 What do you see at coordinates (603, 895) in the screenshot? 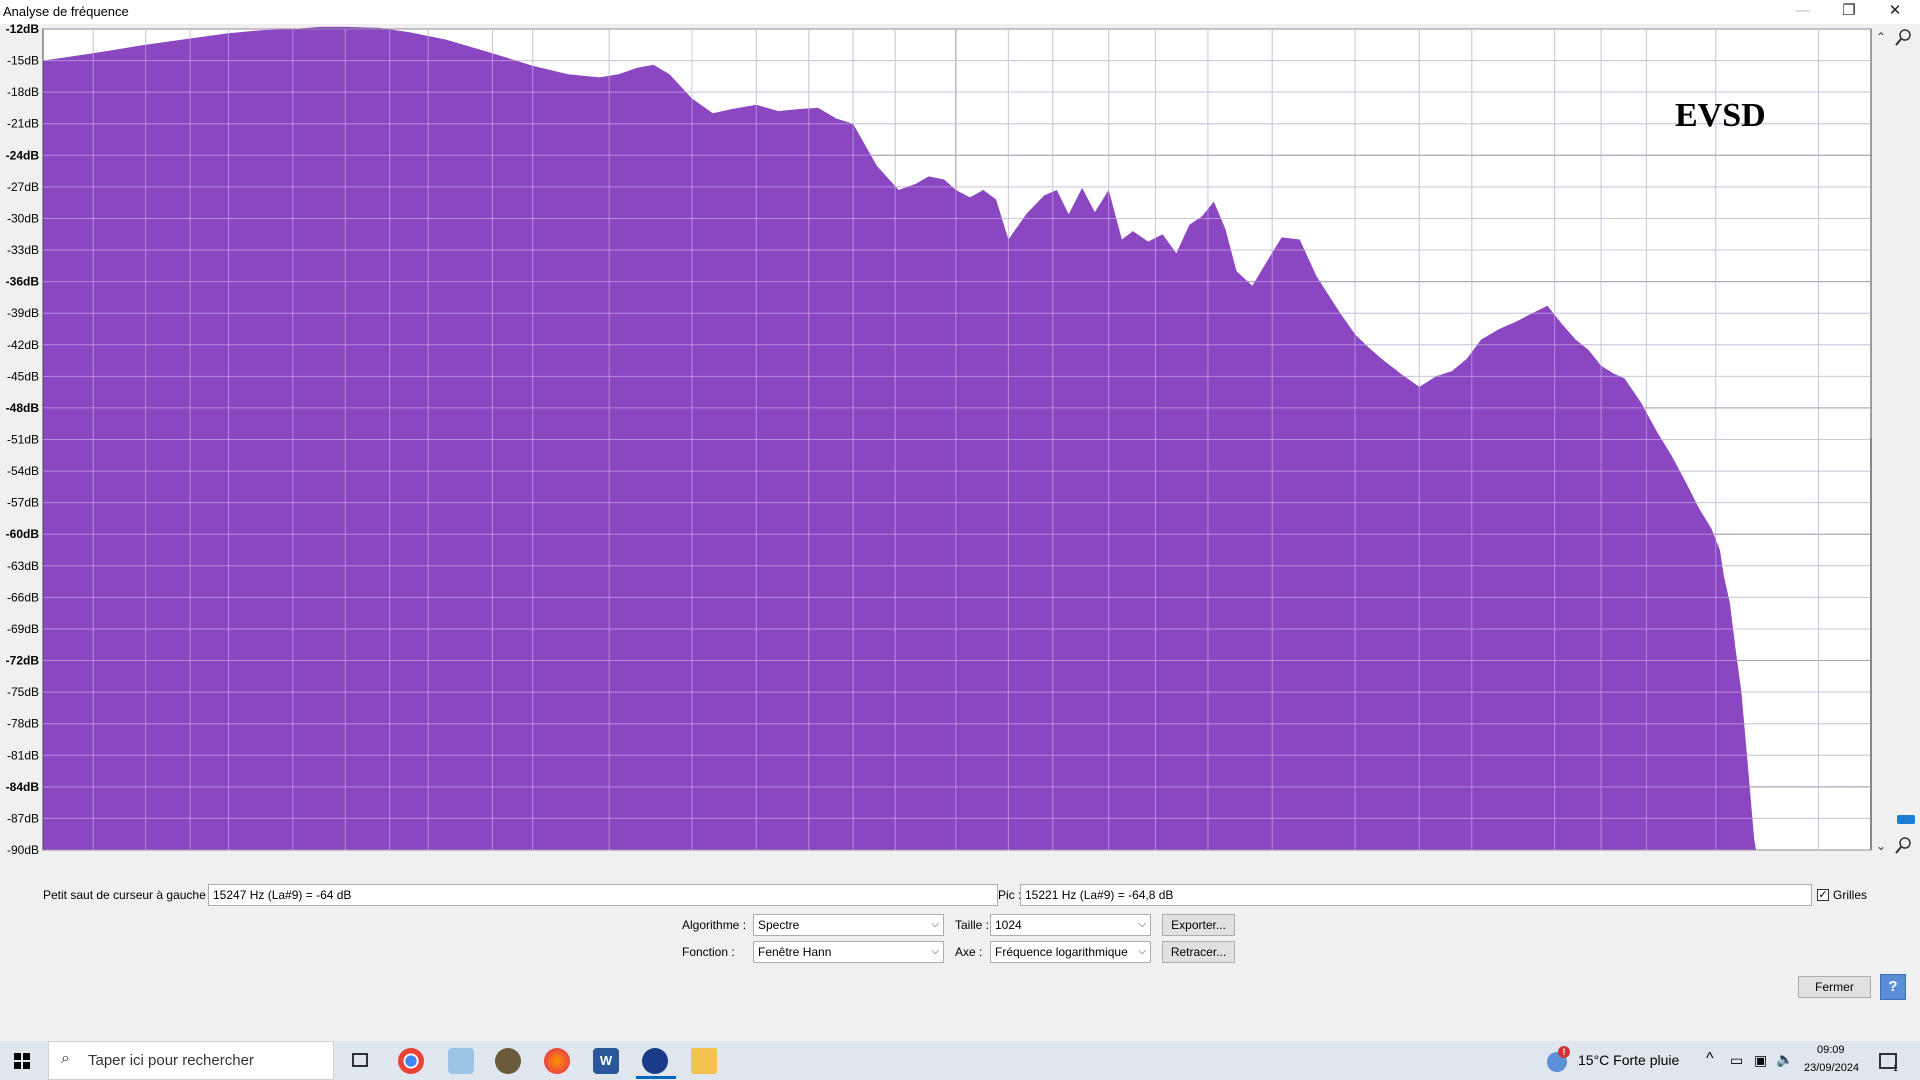
I see `cursor-value-field: 15247 Hz (La#9) = -64 dB` at bounding box center [603, 895].